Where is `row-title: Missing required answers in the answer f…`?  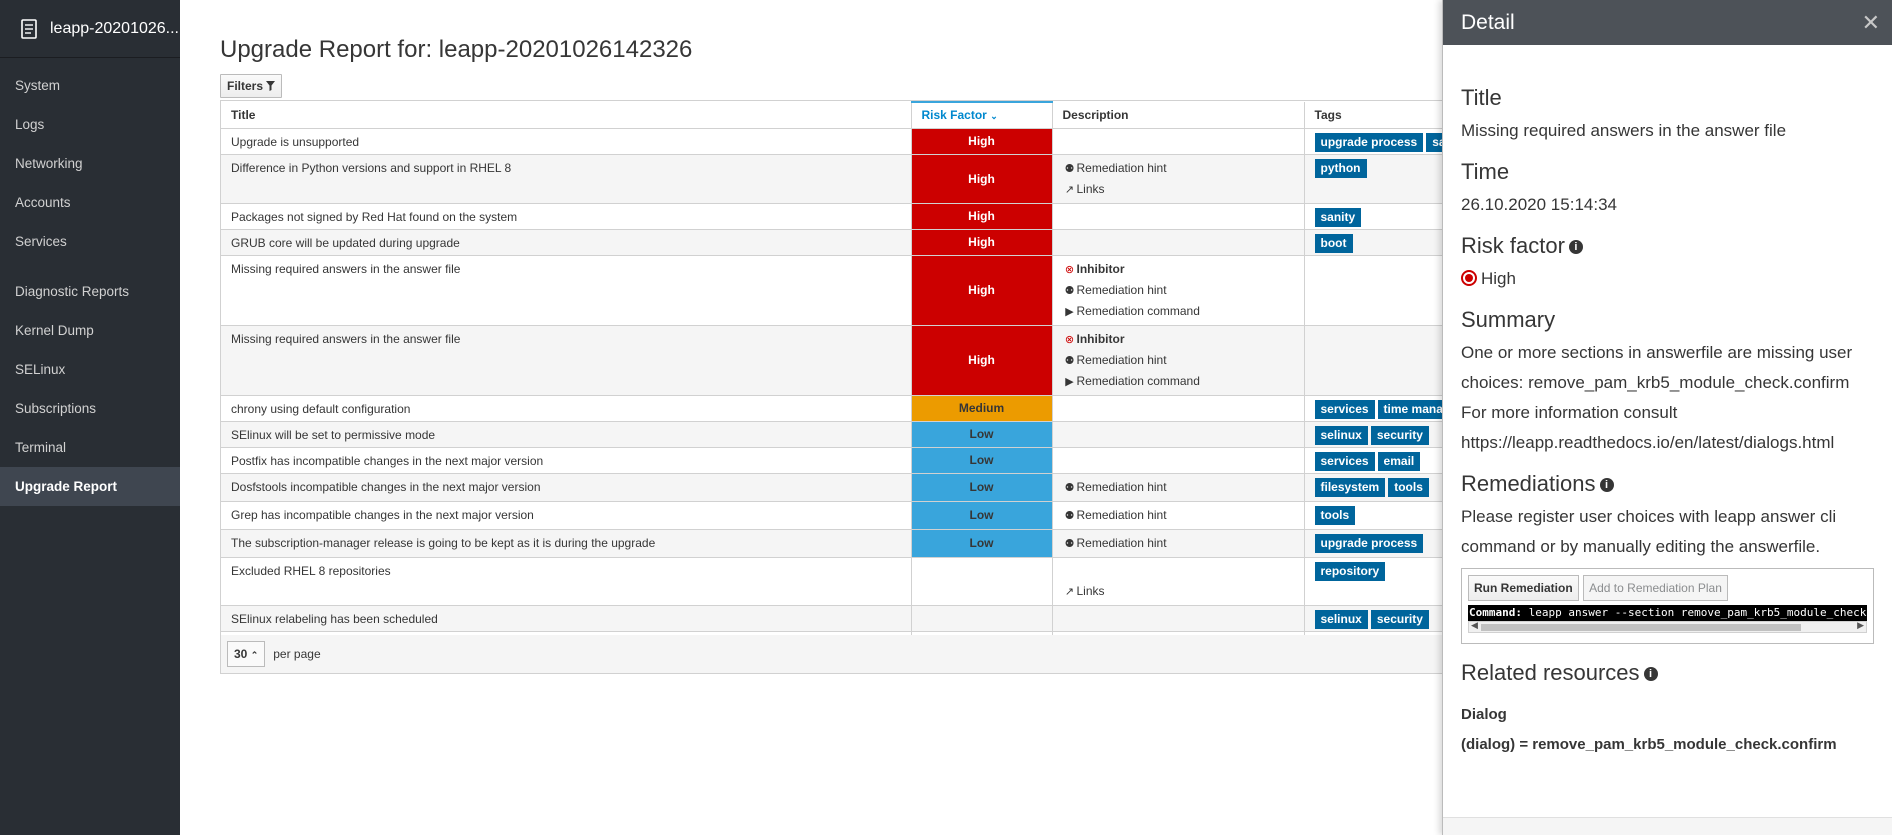 row-title: Missing required answers in the answer f… is located at coordinates (566, 360).